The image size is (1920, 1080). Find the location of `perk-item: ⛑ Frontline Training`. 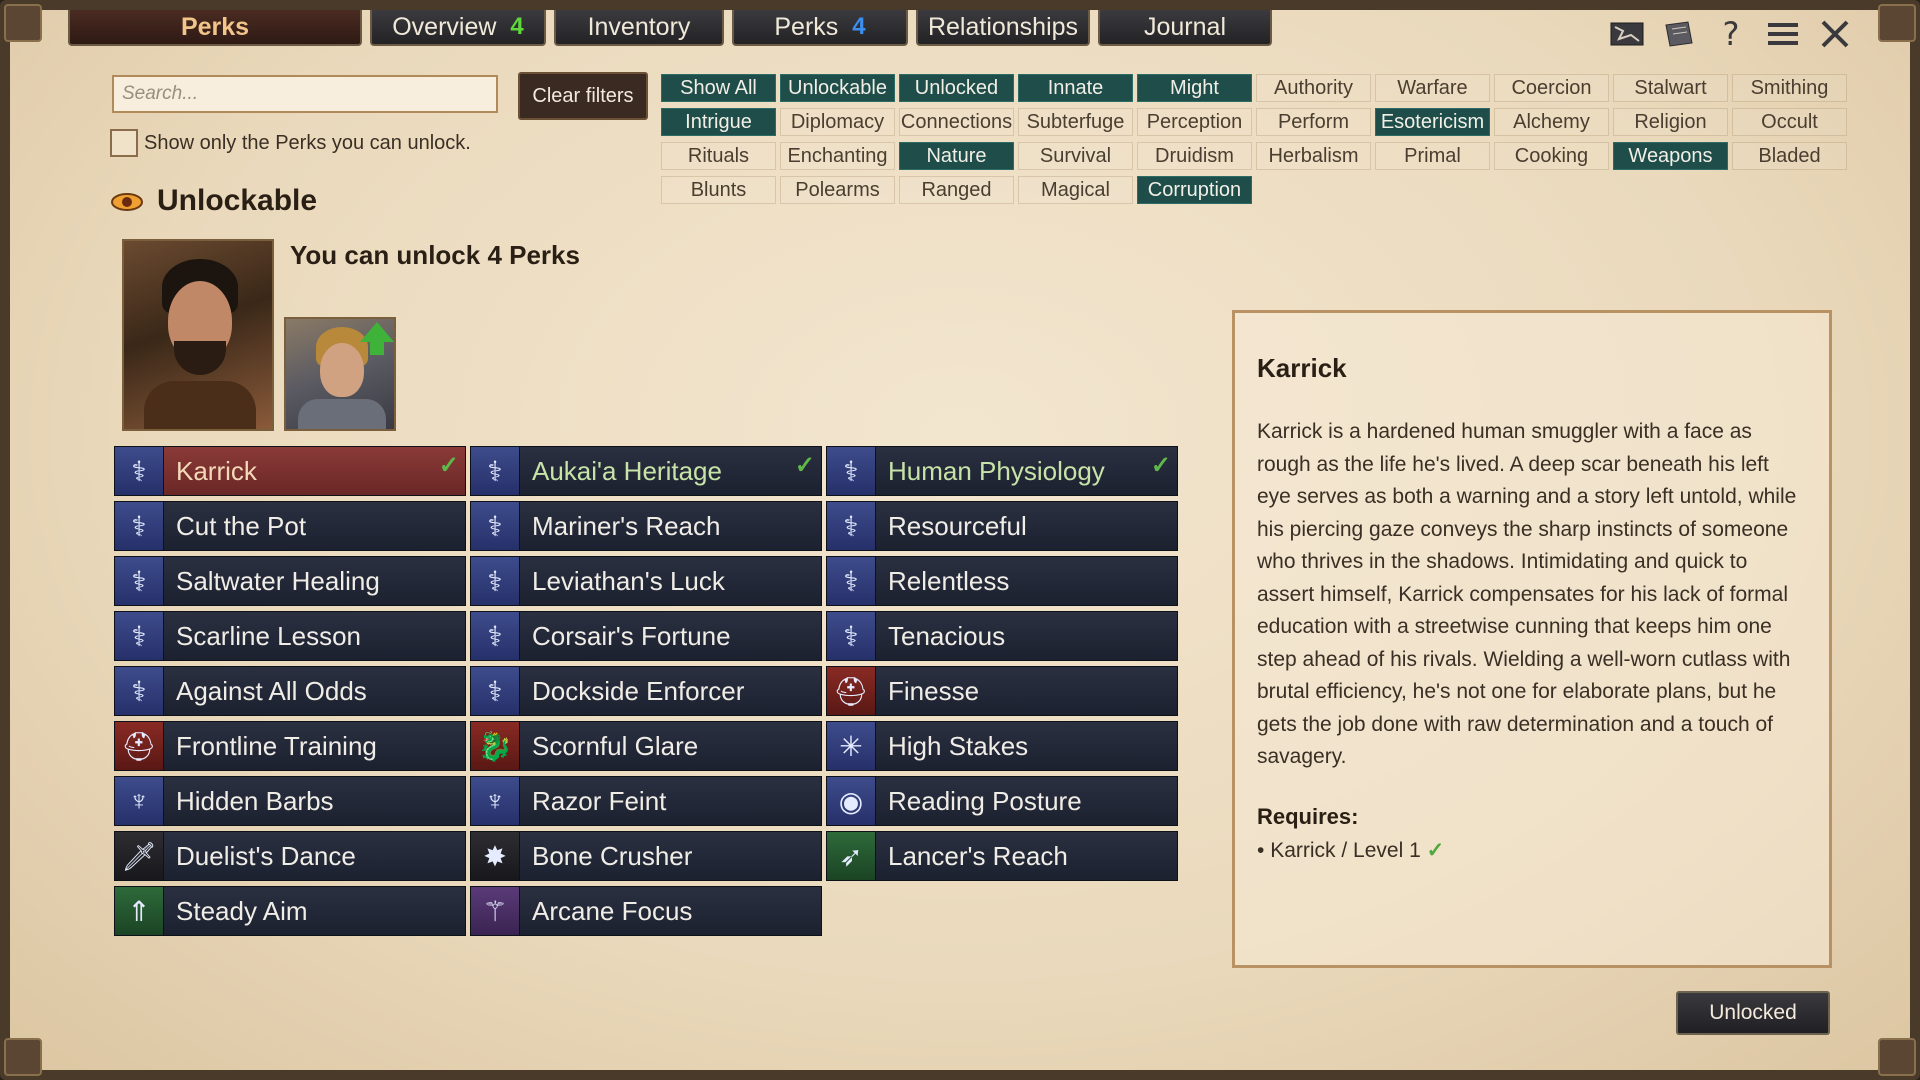

perk-item: ⛑ Frontline Training is located at coordinates (290, 746).